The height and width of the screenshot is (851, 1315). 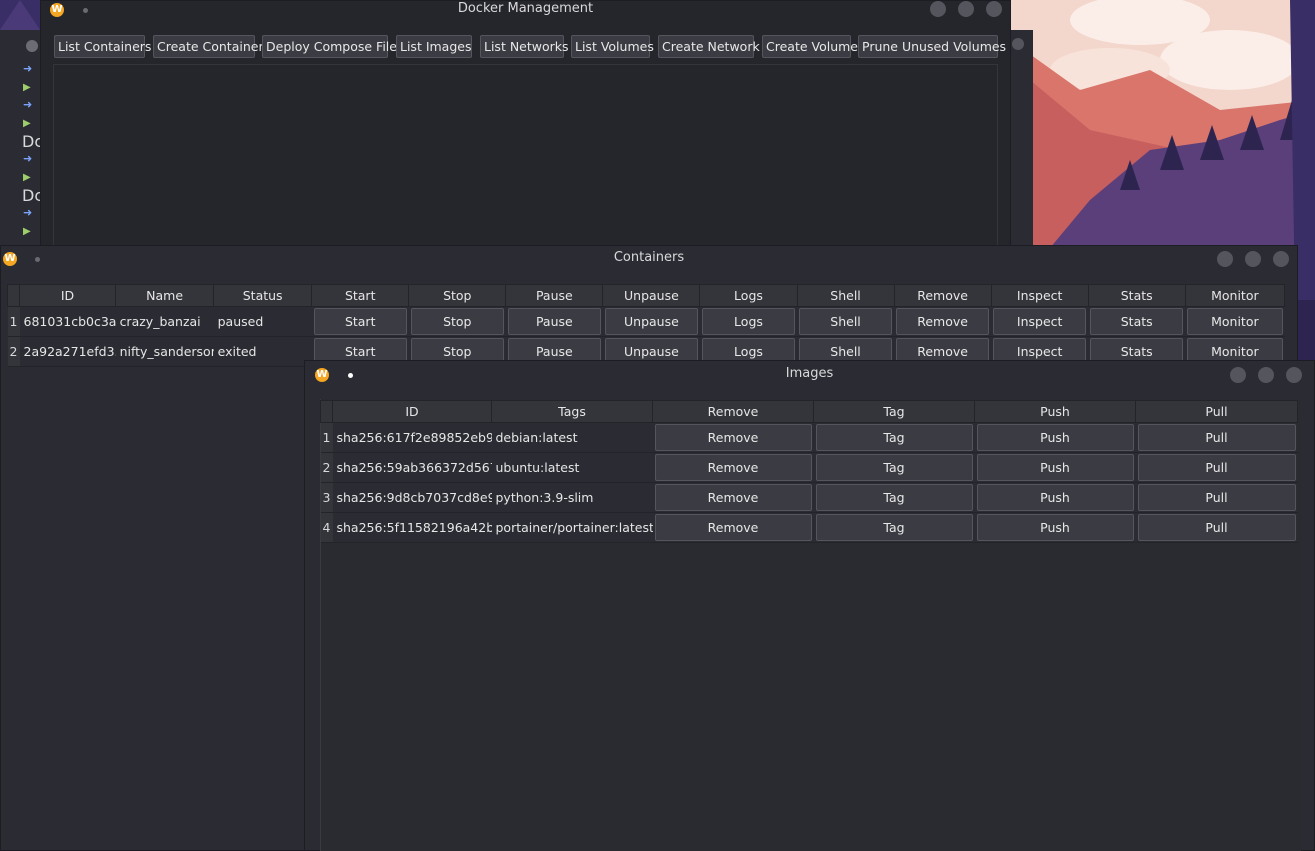 What do you see at coordinates (809, 373) in the screenshot?
I see `images-window-titlebar: W Images` at bounding box center [809, 373].